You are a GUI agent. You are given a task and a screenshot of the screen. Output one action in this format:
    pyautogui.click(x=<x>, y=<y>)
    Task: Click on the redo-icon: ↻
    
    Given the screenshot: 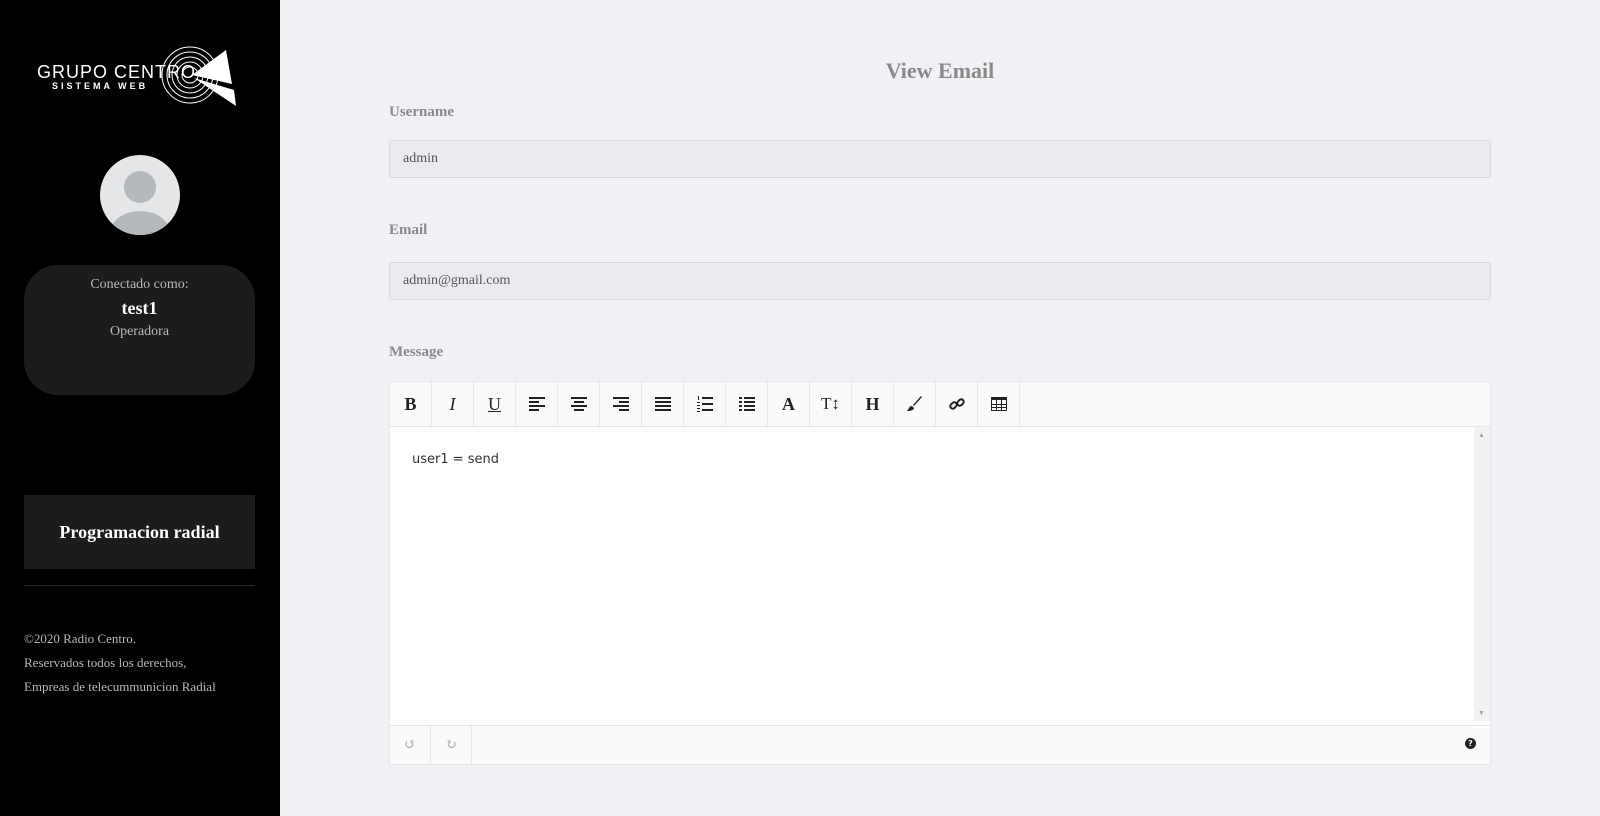 What is the action you would take?
    pyautogui.click(x=451, y=745)
    